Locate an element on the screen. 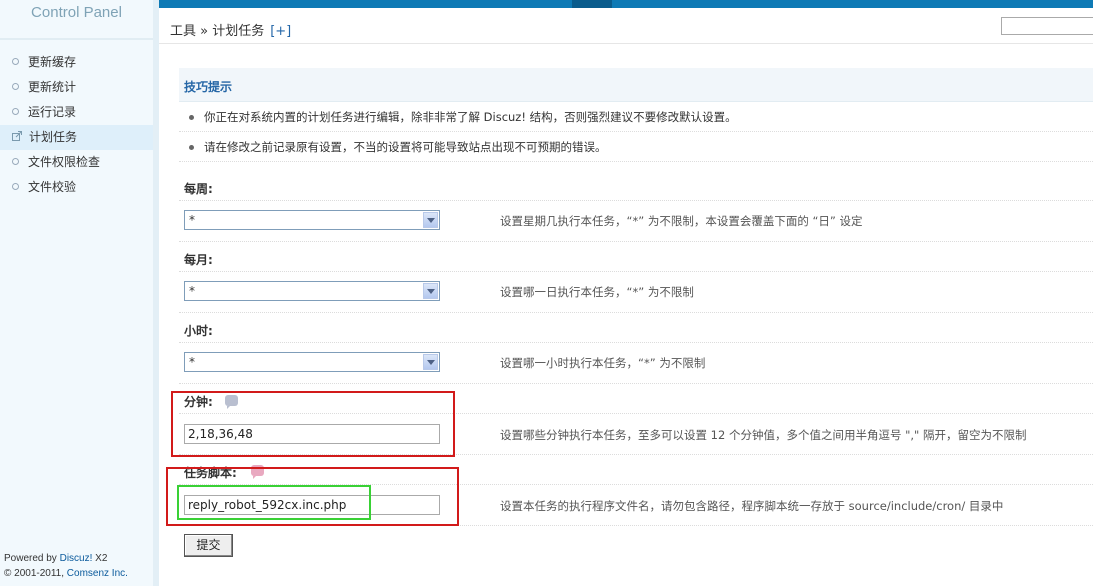 This screenshot has width=1093, height=586. sidebar-item-run-log: 运行记录 is located at coordinates (76, 112).